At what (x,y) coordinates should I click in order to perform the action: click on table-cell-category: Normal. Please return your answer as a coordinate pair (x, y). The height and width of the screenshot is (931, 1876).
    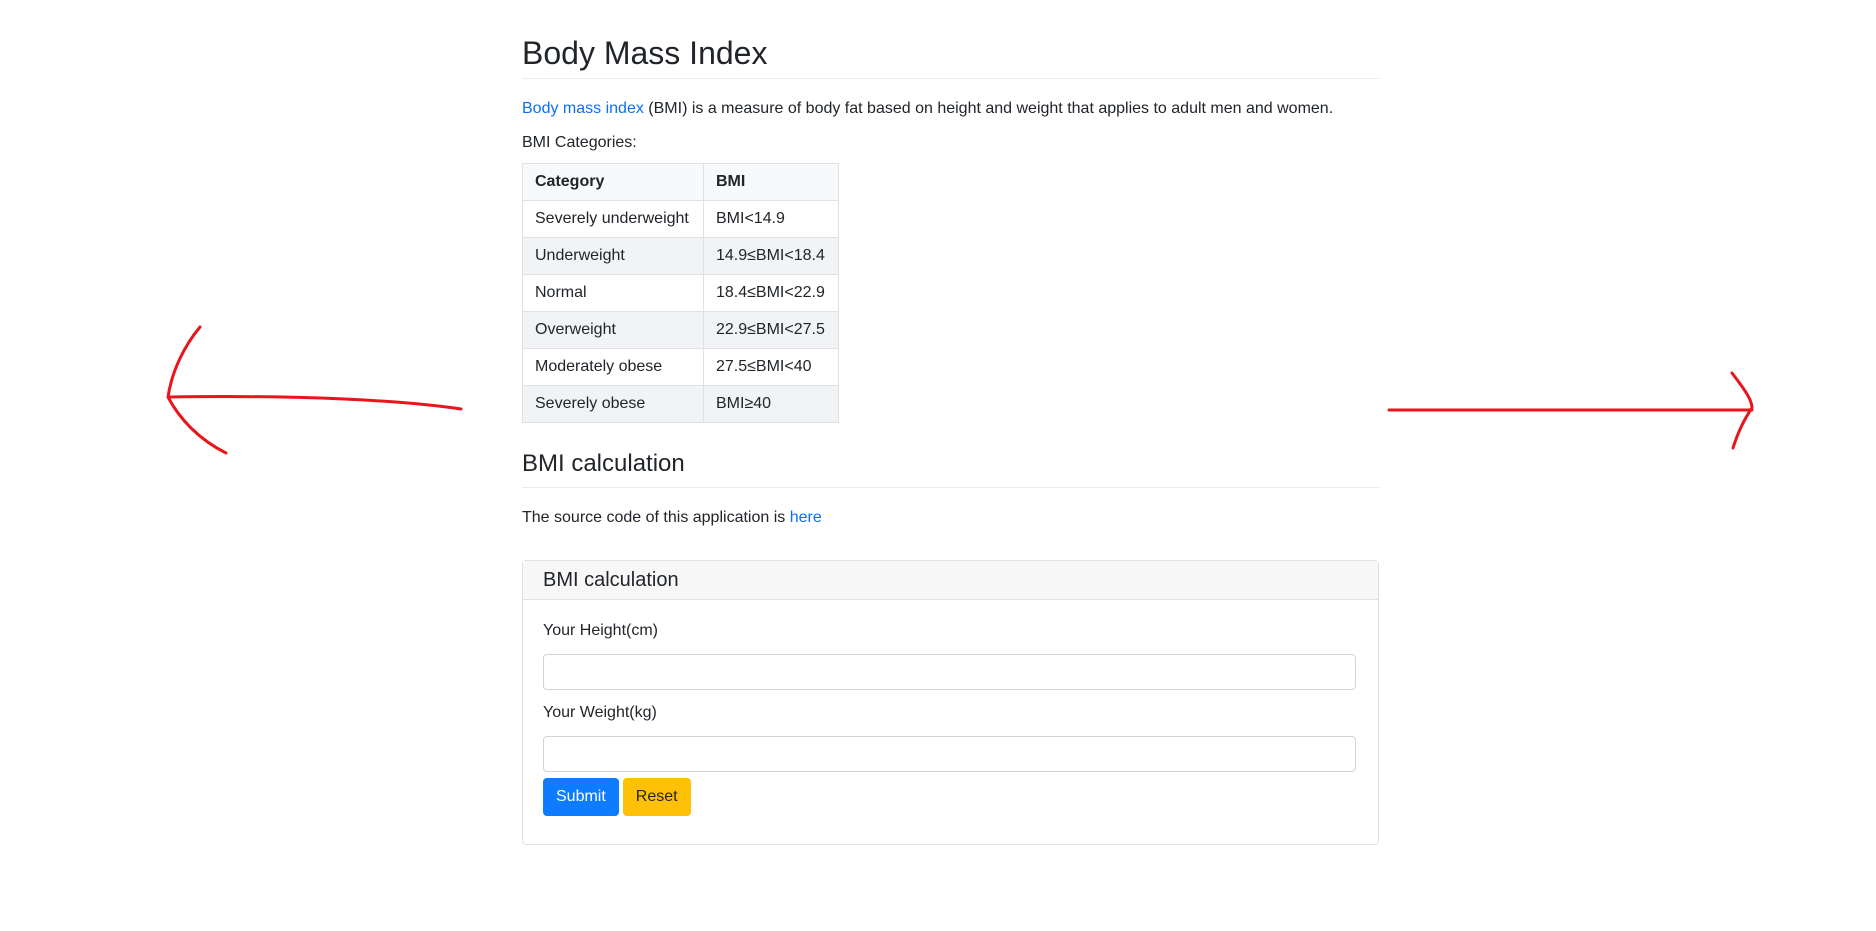
    Looking at the image, I should click on (613, 293).